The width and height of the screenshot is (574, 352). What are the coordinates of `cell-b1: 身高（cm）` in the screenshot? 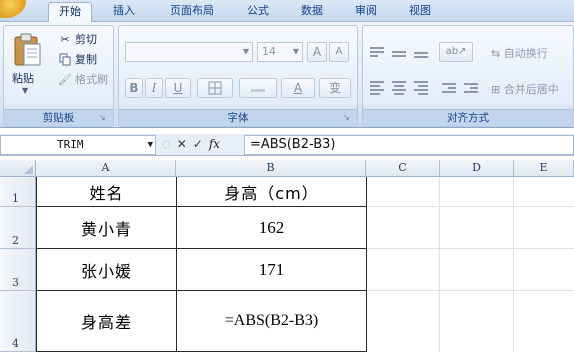 It's located at (272, 192).